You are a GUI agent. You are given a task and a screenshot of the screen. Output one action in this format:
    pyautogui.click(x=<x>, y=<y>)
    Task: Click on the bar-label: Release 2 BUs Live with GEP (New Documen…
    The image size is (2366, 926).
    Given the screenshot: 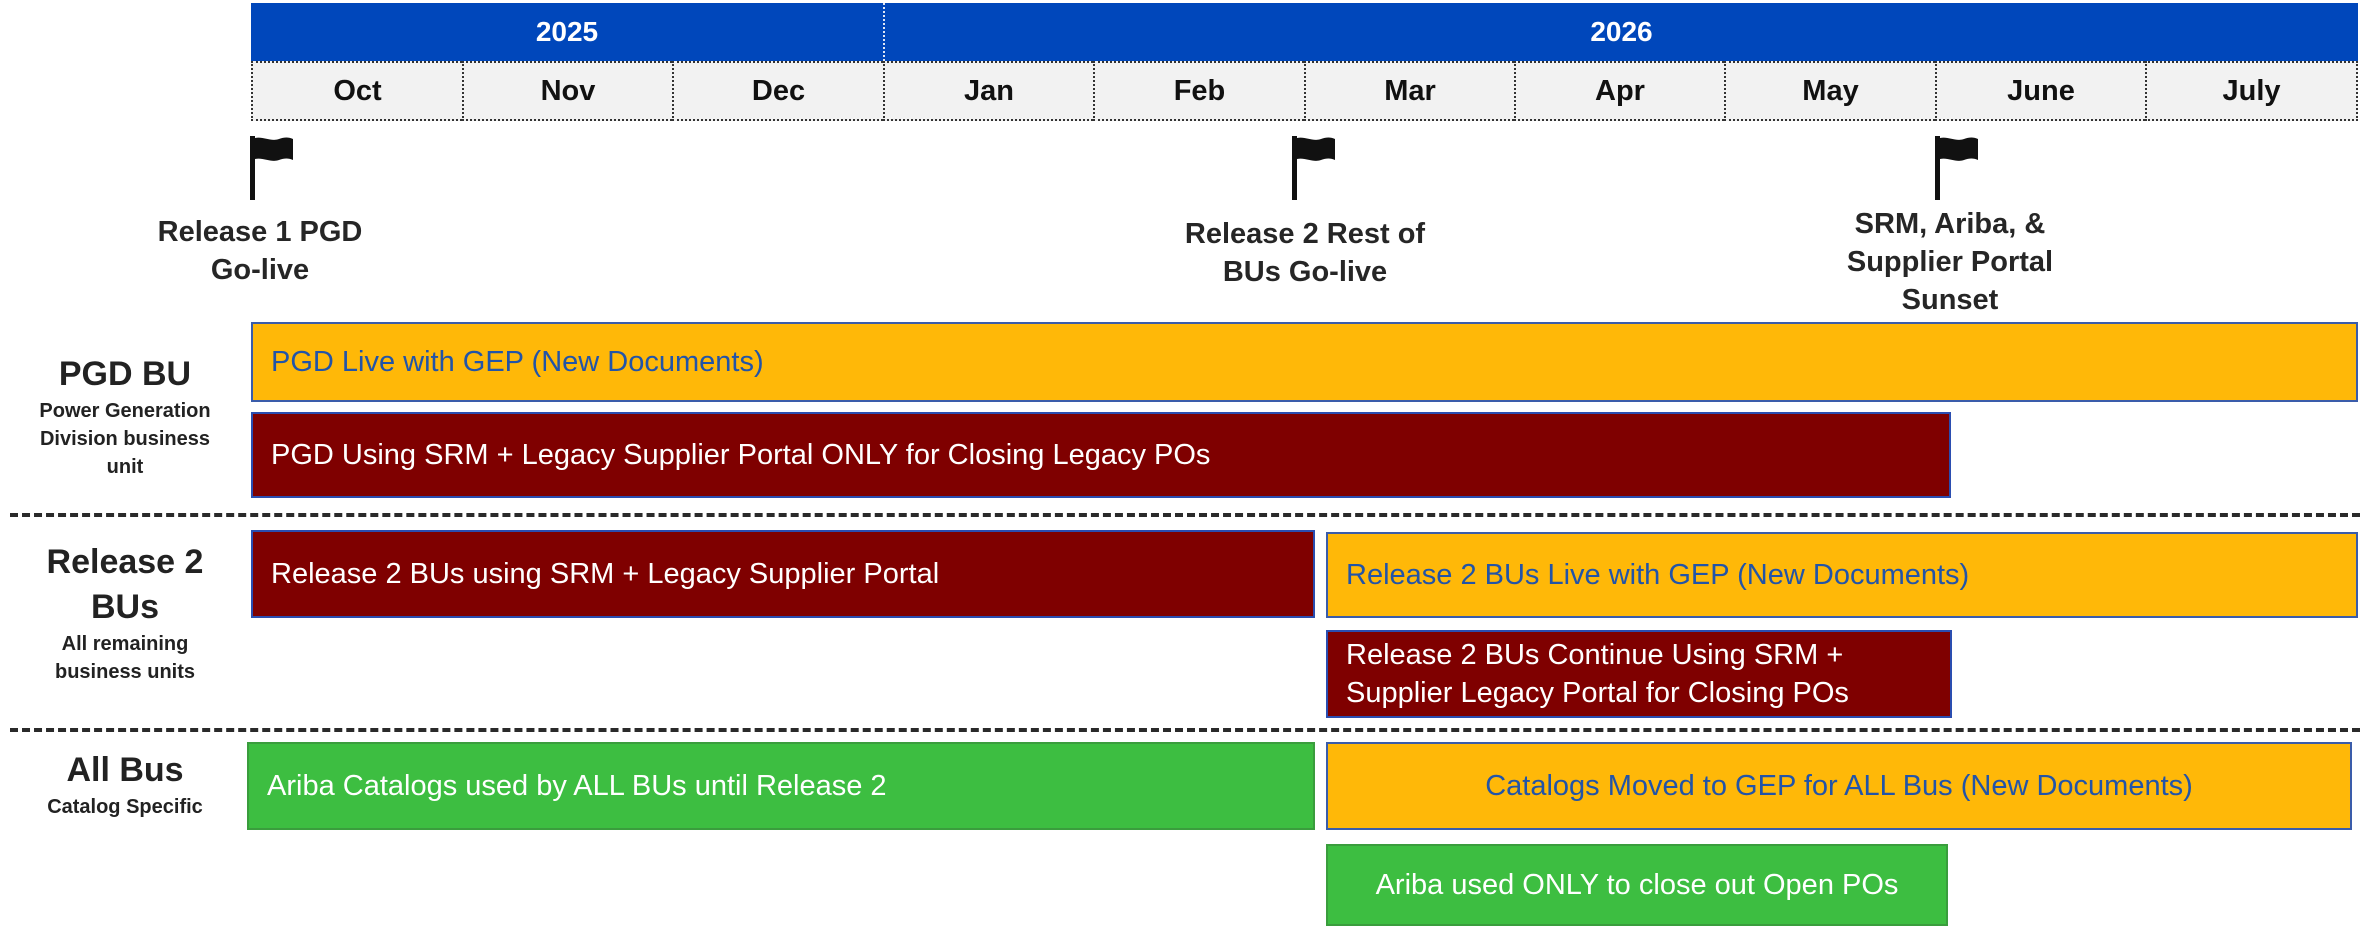 What is the action you would take?
    pyautogui.click(x=1658, y=575)
    